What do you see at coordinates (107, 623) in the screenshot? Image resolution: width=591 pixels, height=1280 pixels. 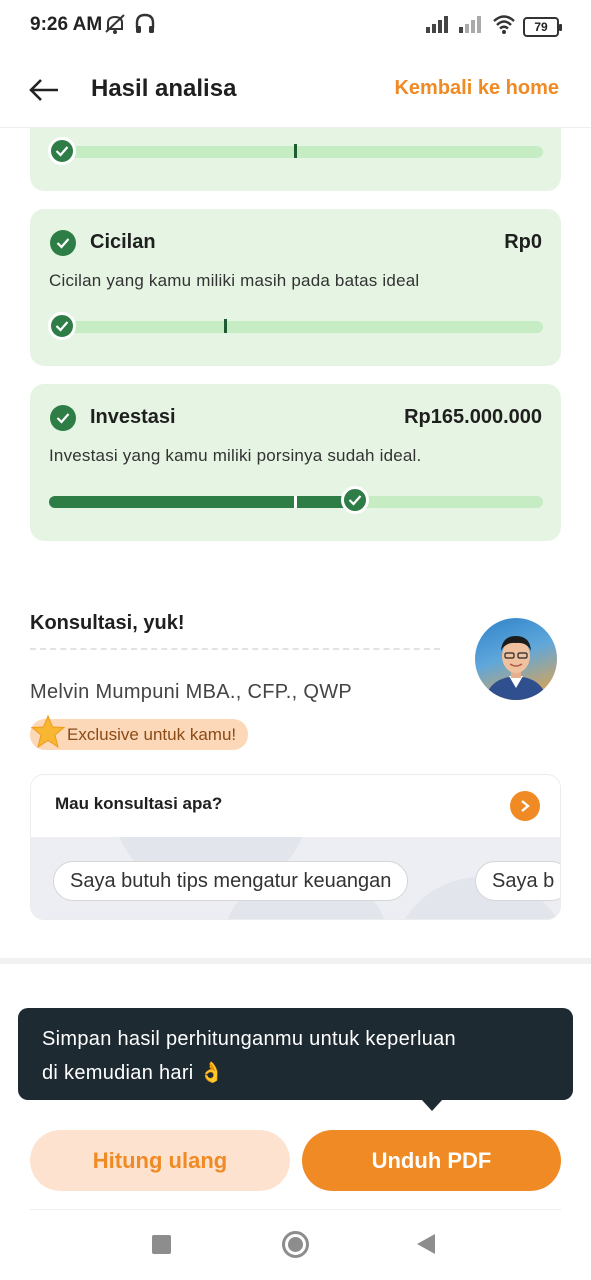 I see `consult-title: Konsultasi, yuk!` at bounding box center [107, 623].